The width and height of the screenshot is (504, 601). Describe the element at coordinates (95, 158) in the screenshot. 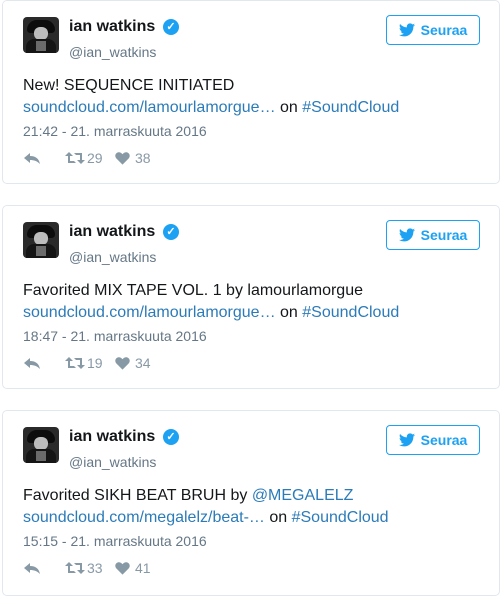

I see `retweet-count: 29` at that location.